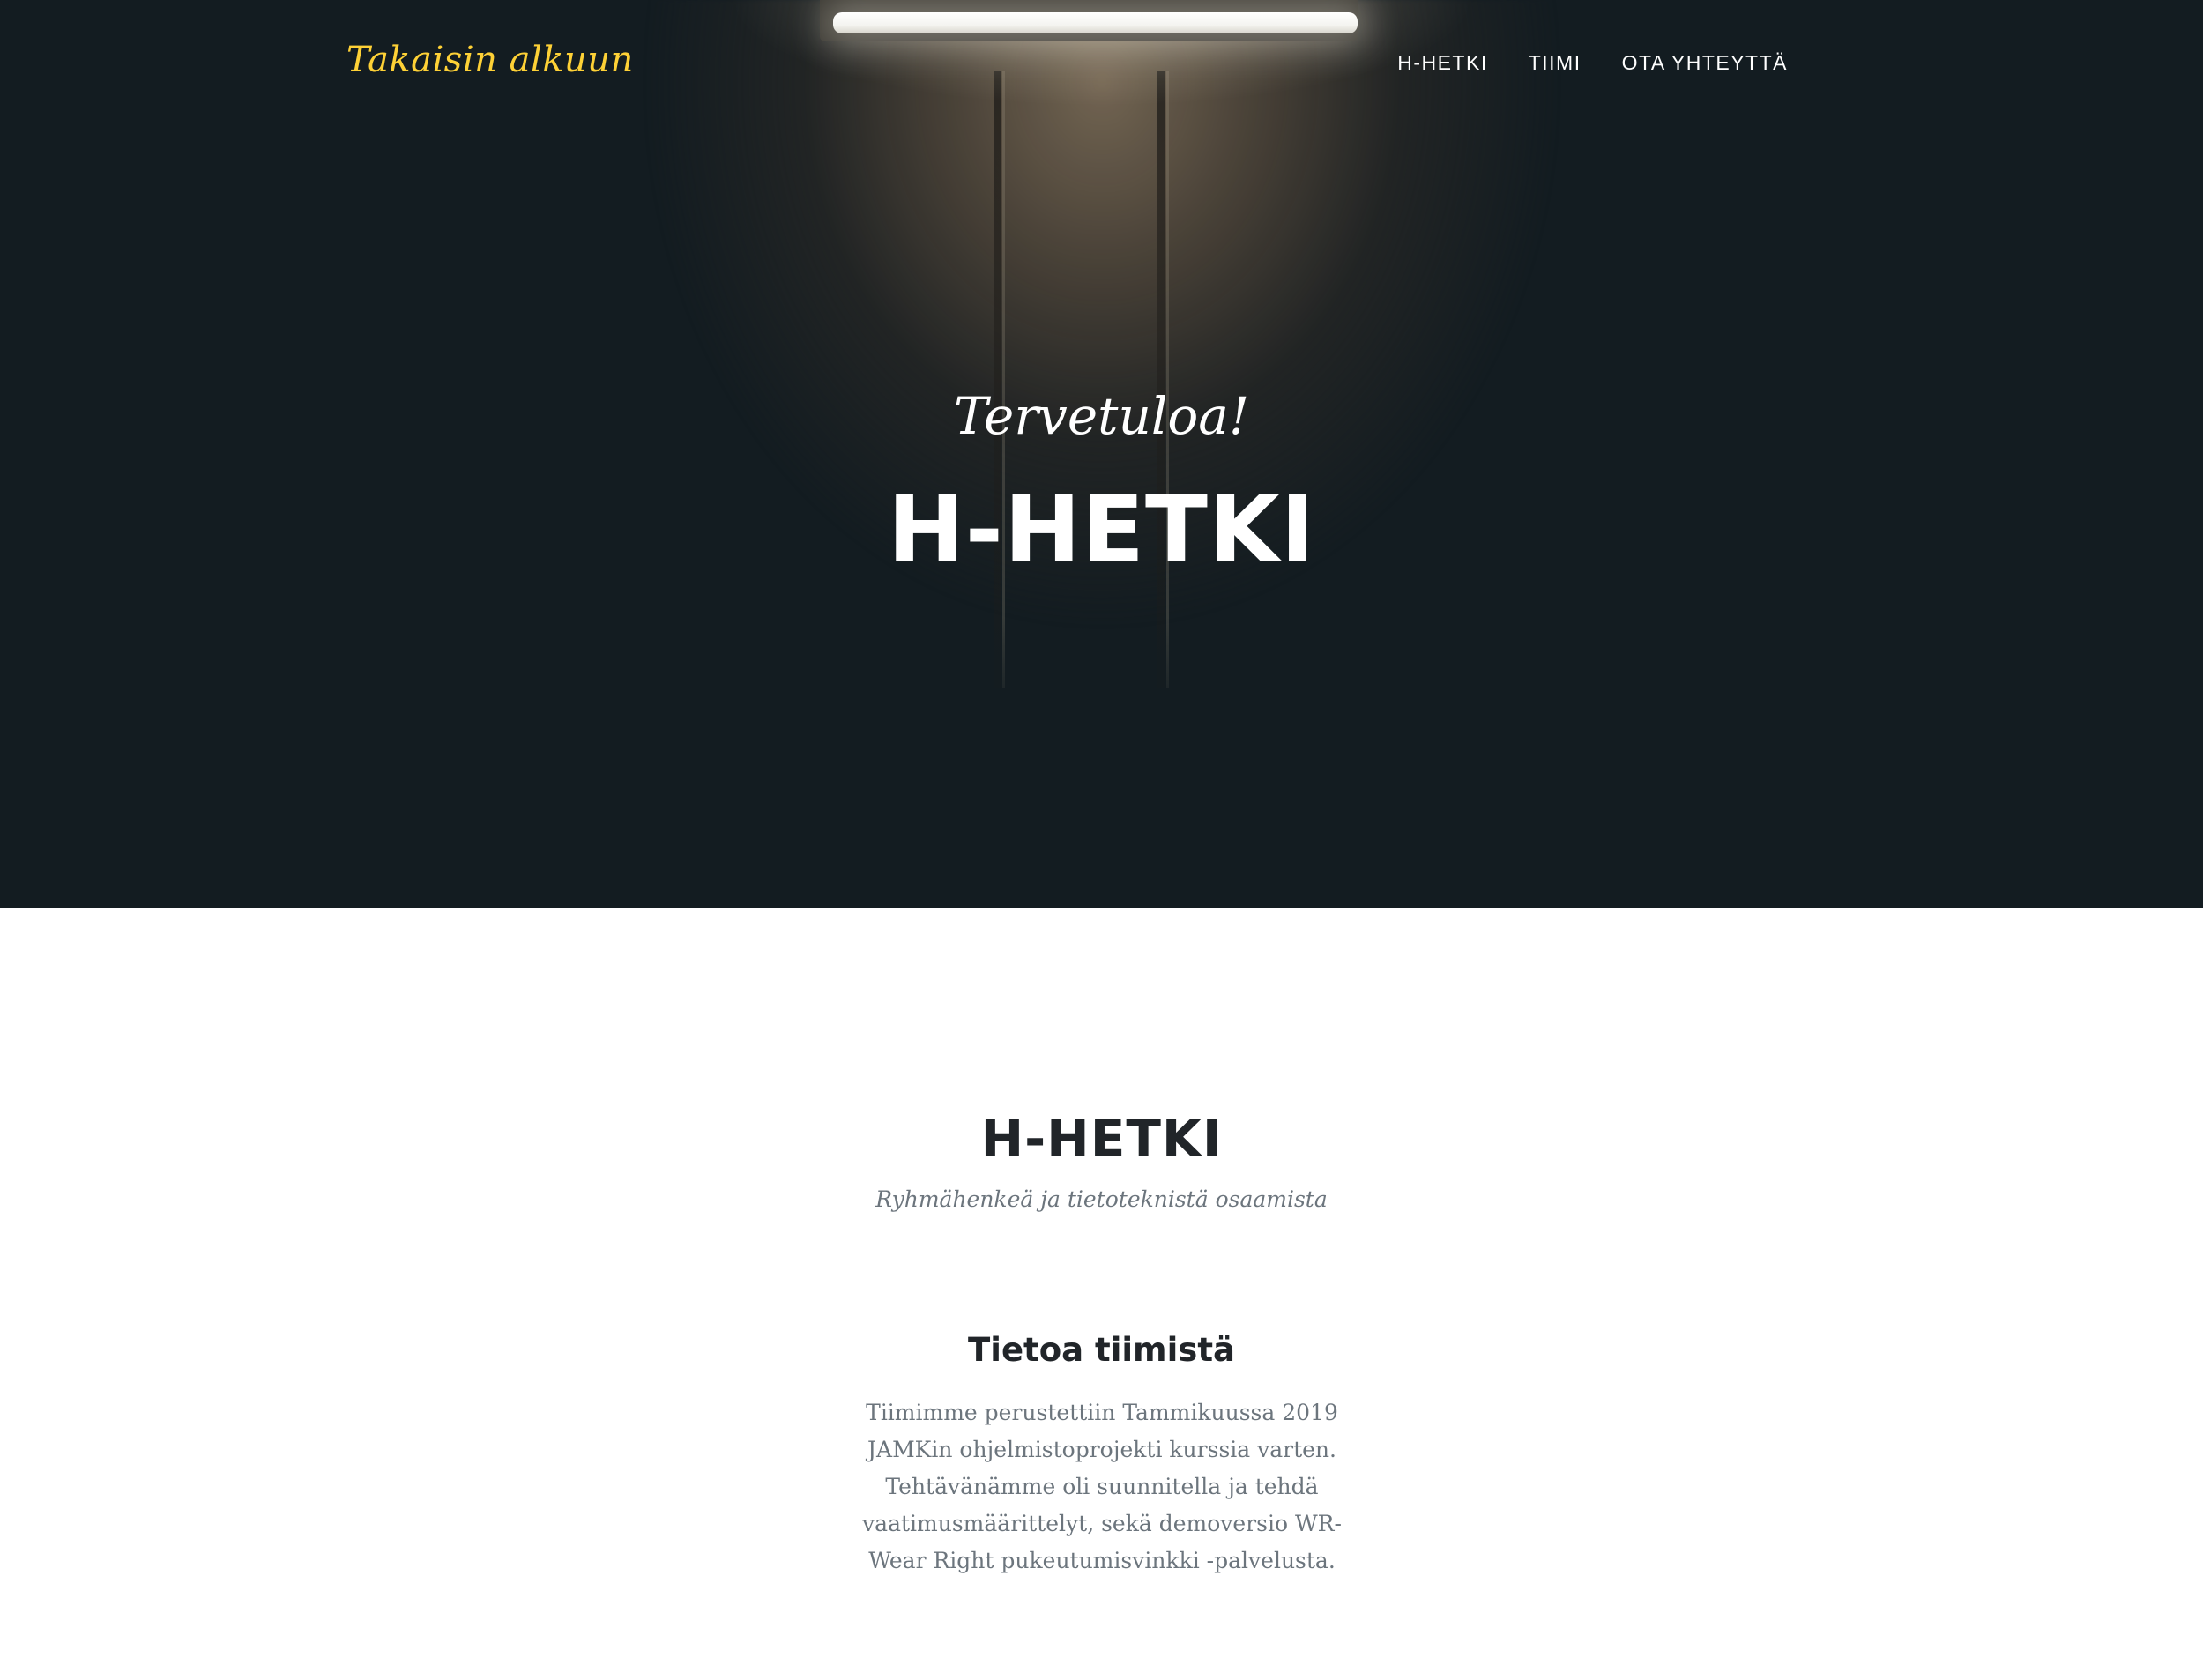 This screenshot has height=1680, width=2203. Describe the element at coordinates (1705, 63) in the screenshot. I see `nav-link-ota-yhteytta: OTA YHTEYTTÄ` at that location.